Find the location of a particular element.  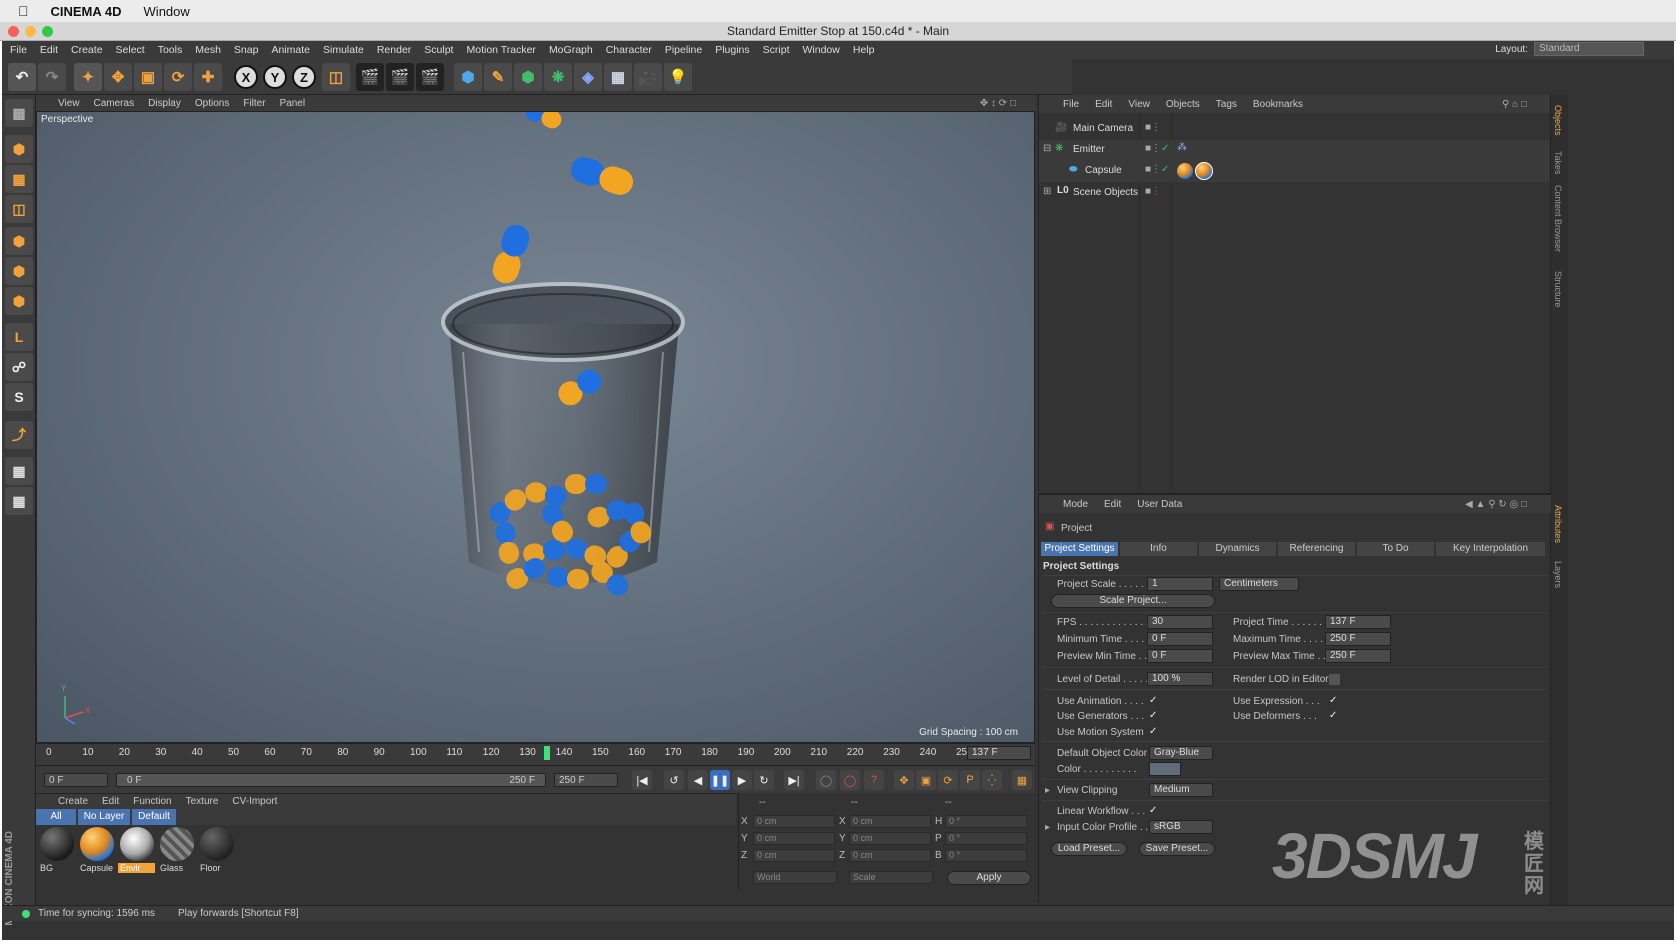

floor-icon: ▦ is located at coordinates (618, 77).